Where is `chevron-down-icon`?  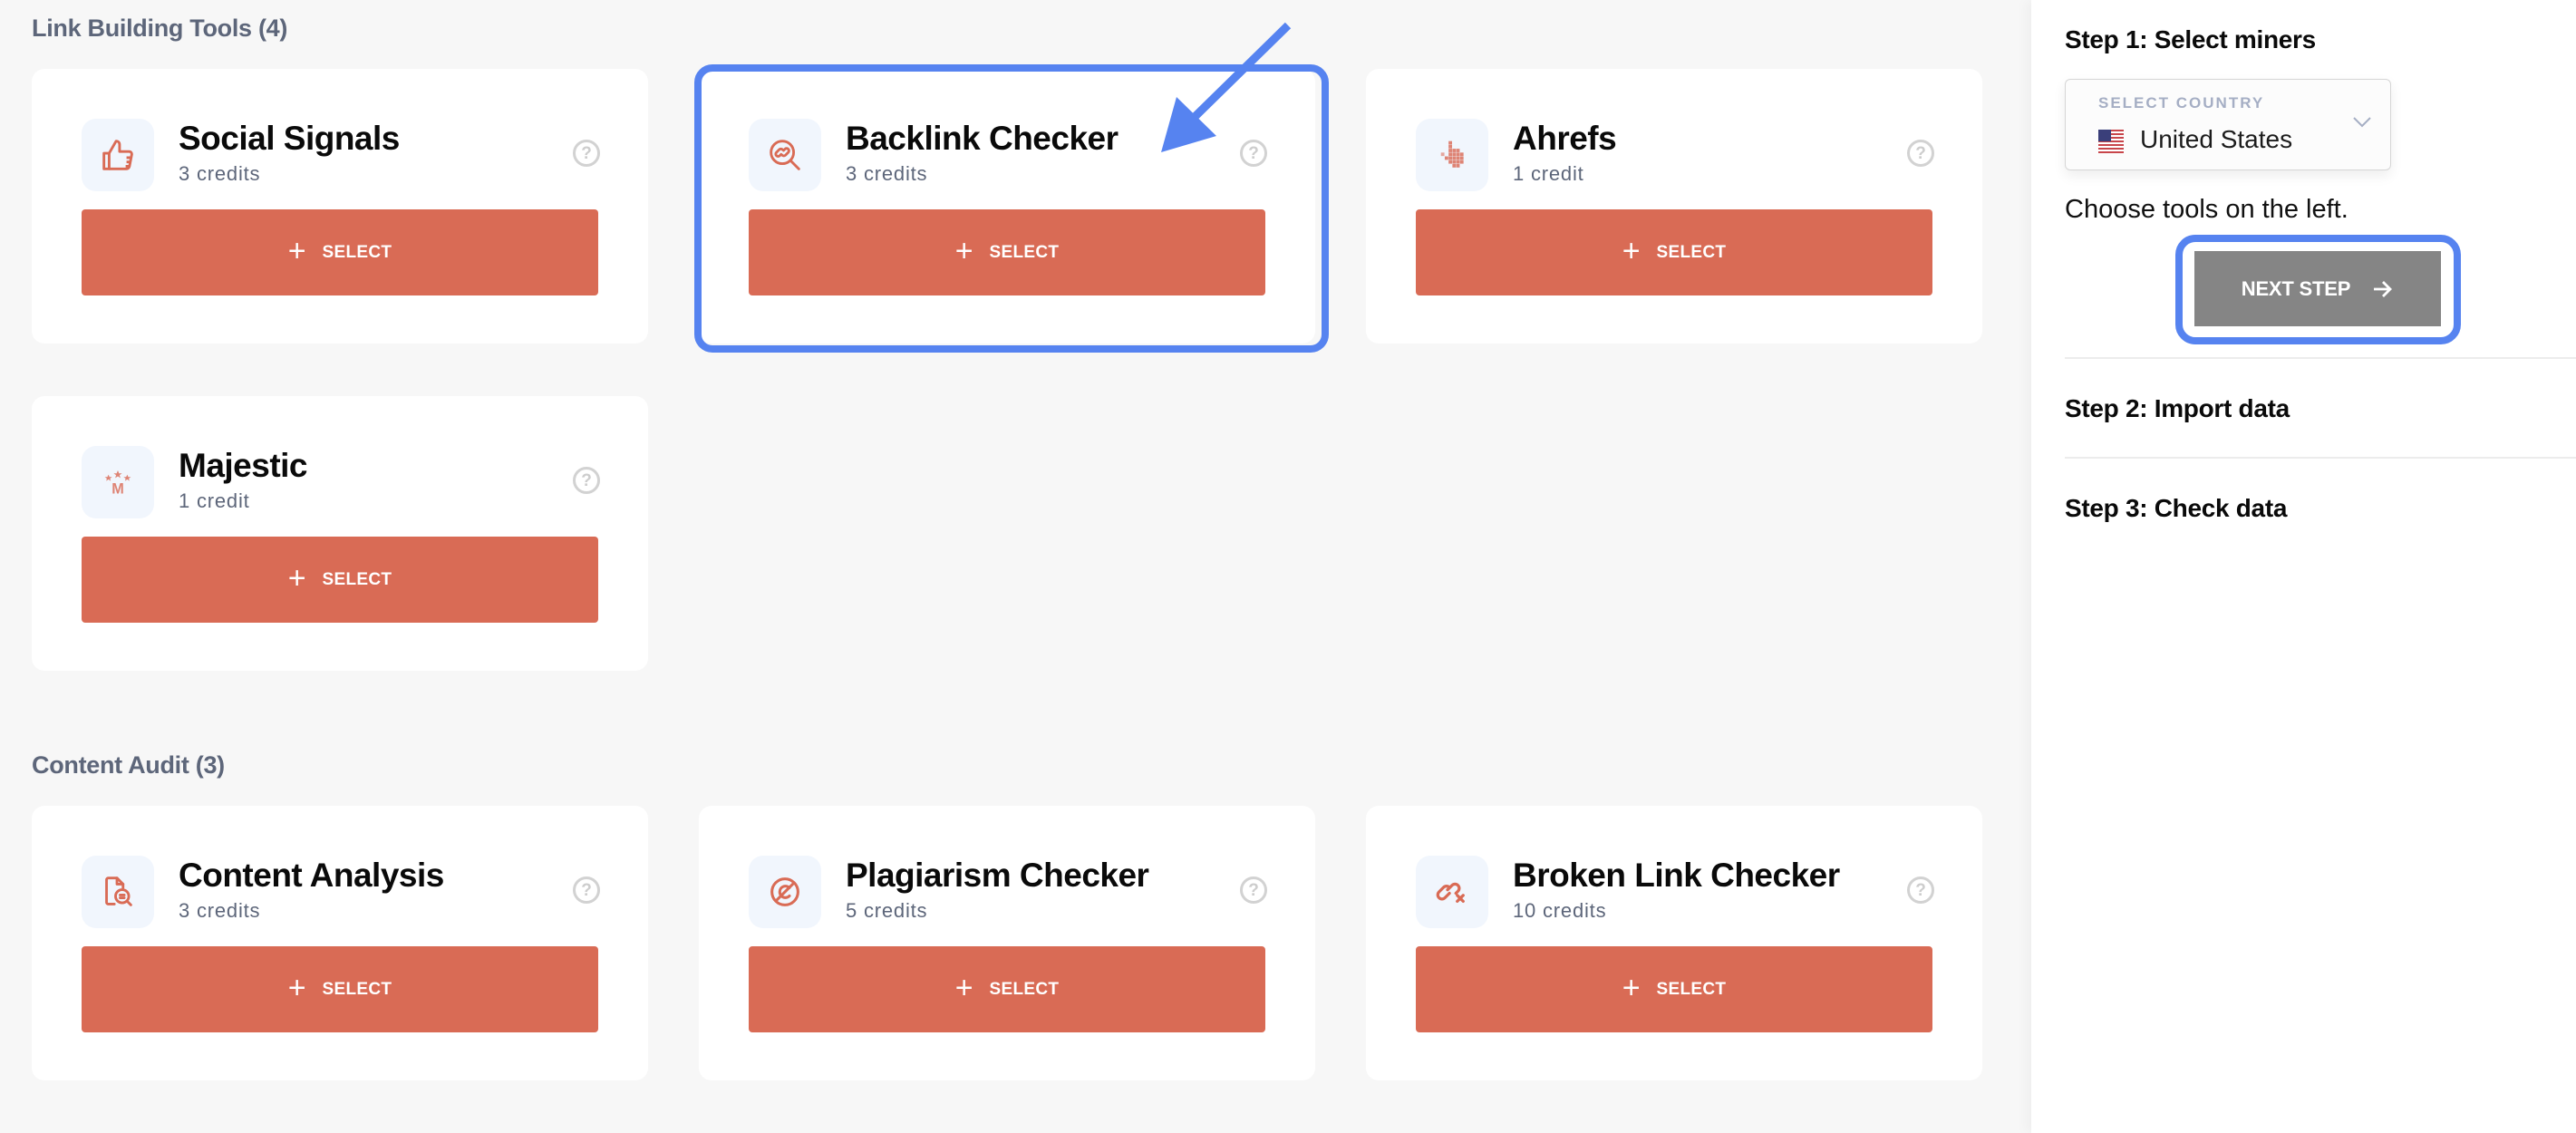
chevron-down-icon is located at coordinates (2362, 123).